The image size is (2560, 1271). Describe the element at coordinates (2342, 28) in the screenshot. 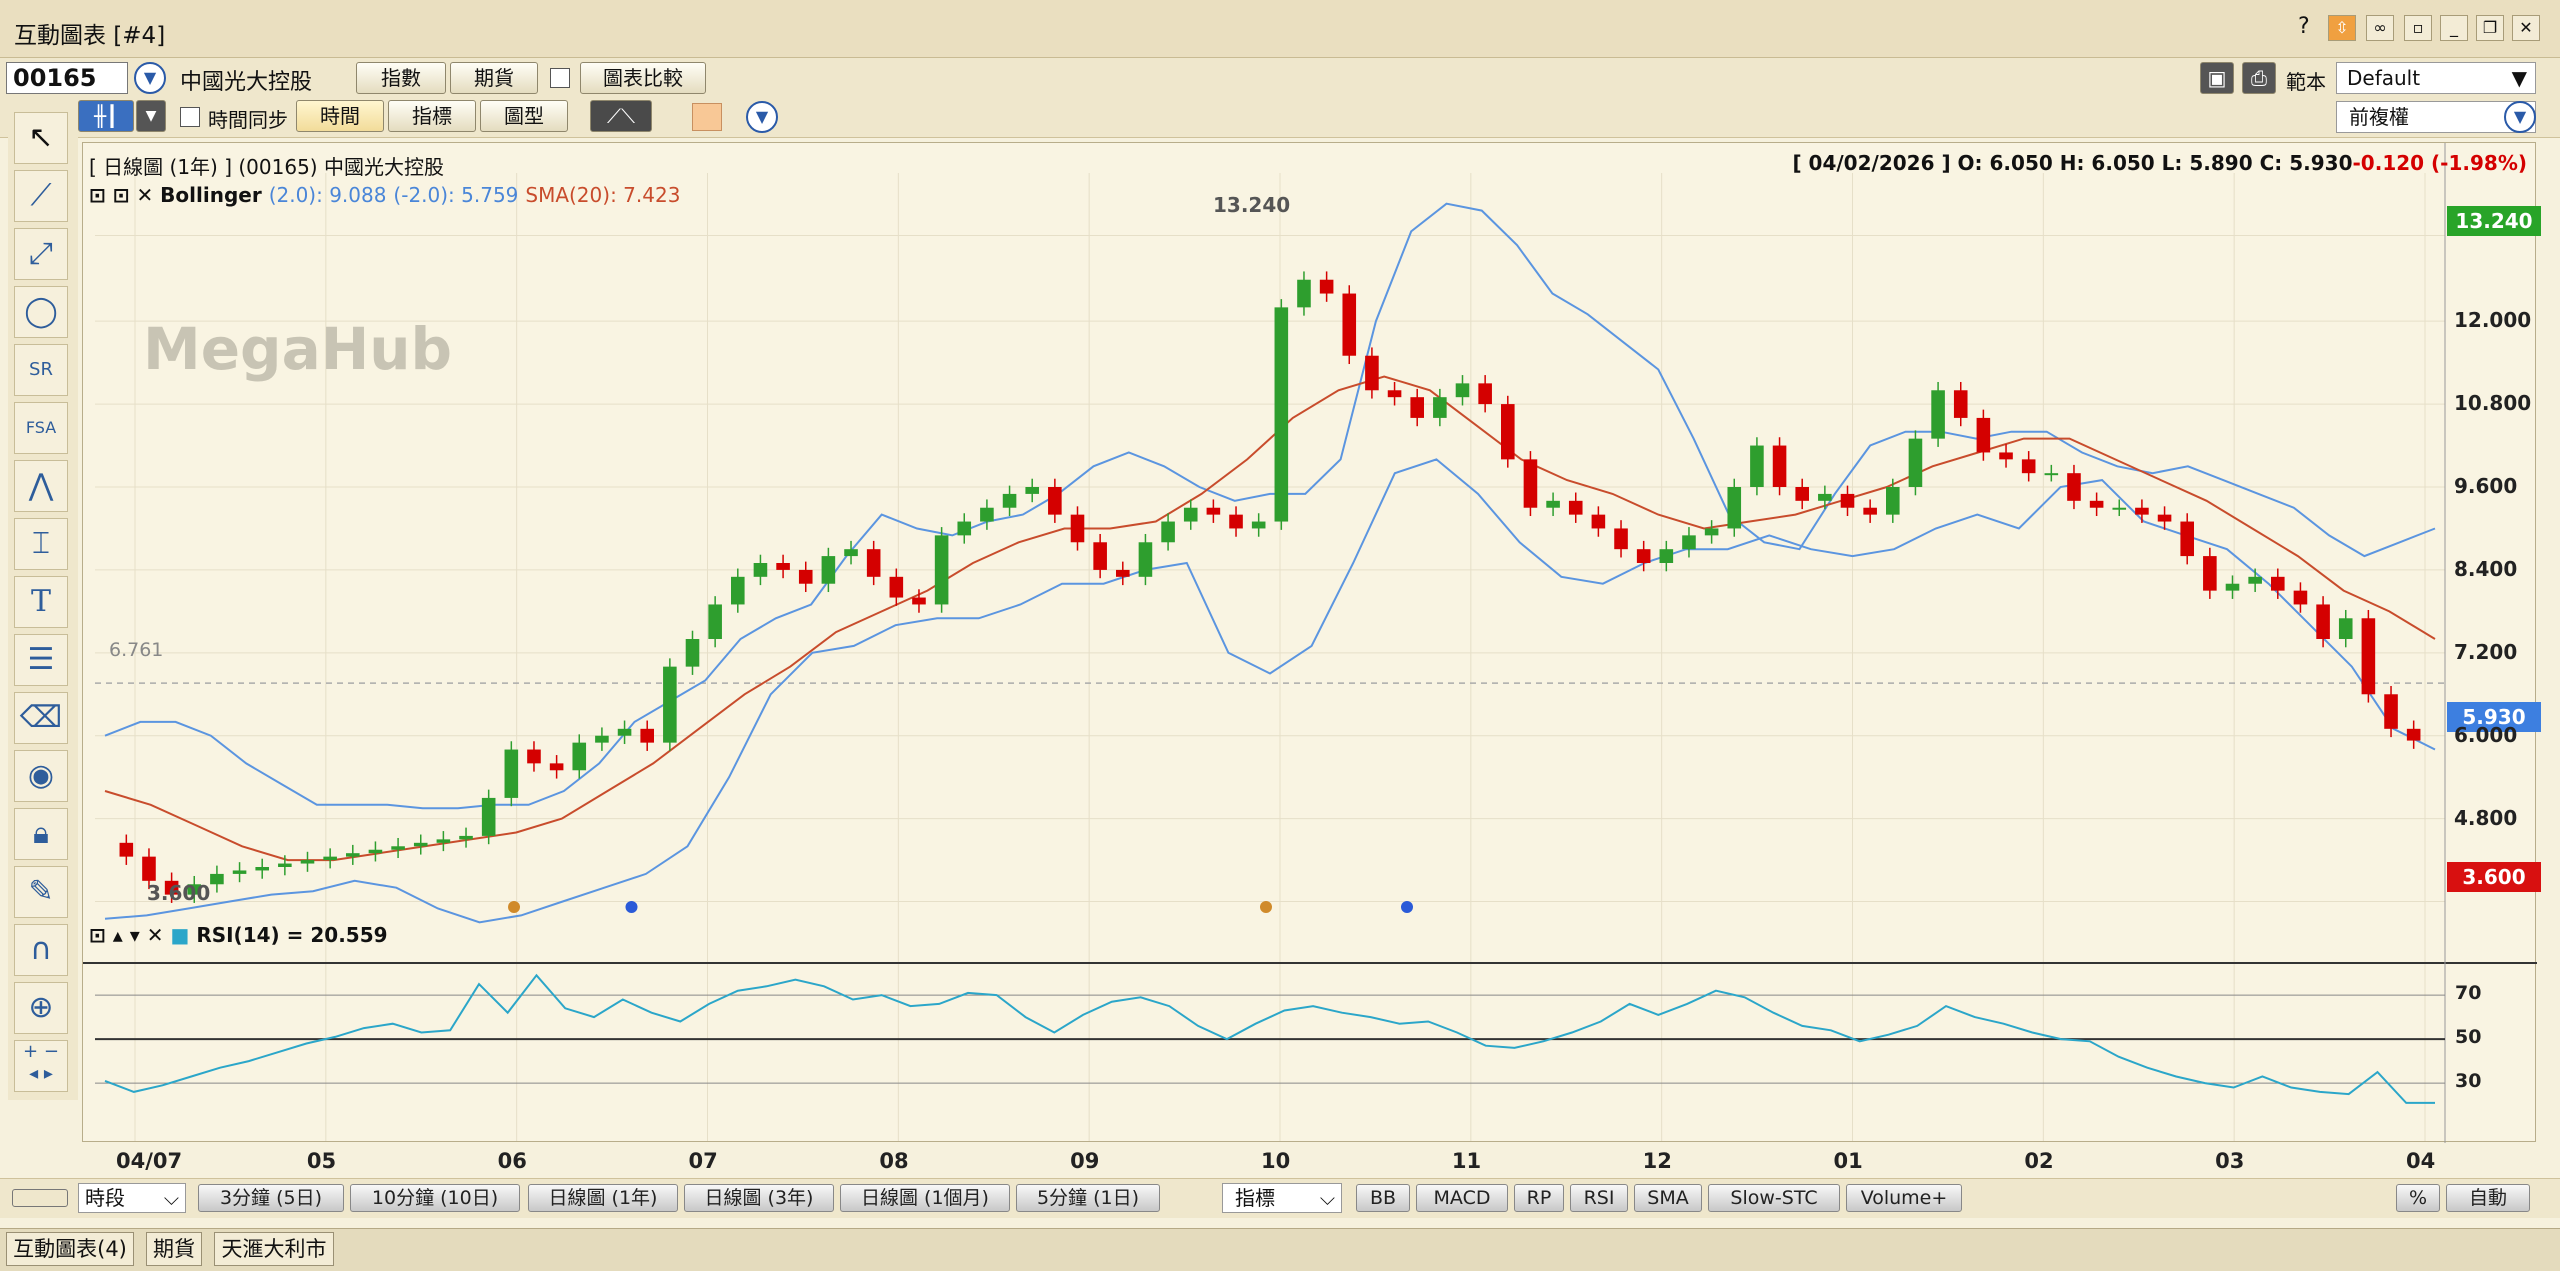

I see `pin-icon: ⇳` at that location.